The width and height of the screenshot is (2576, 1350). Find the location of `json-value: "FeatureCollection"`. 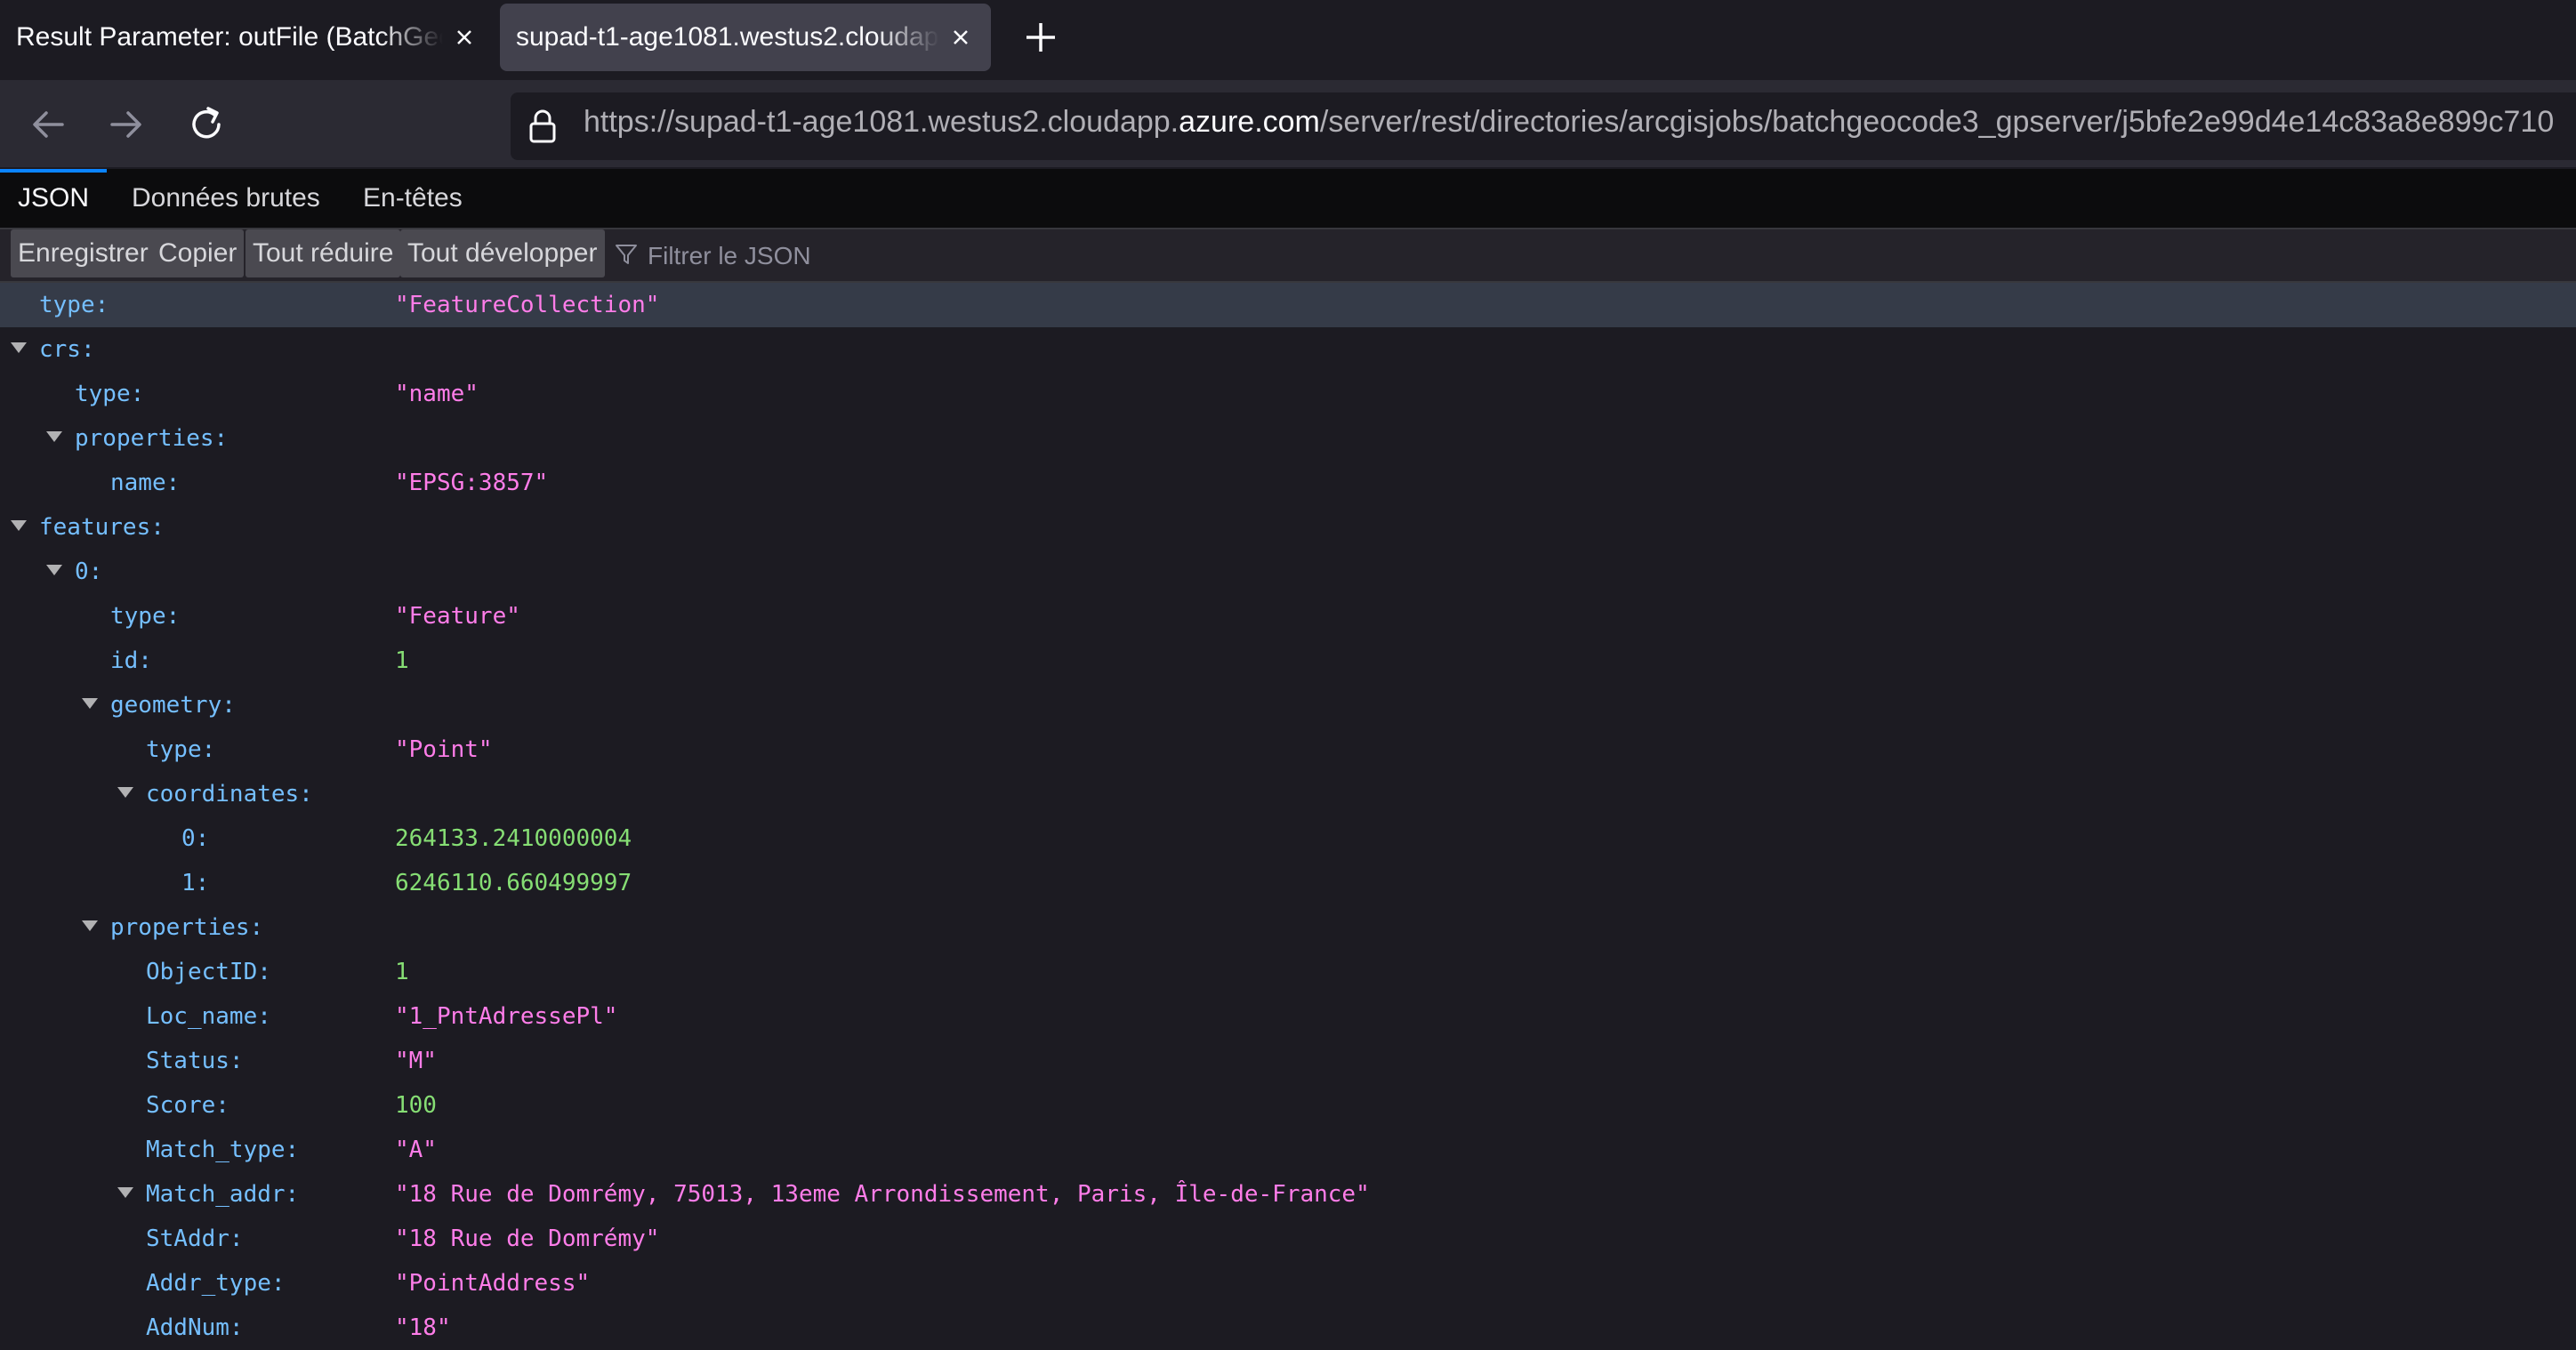

json-value: "FeatureCollection" is located at coordinates (527, 305).